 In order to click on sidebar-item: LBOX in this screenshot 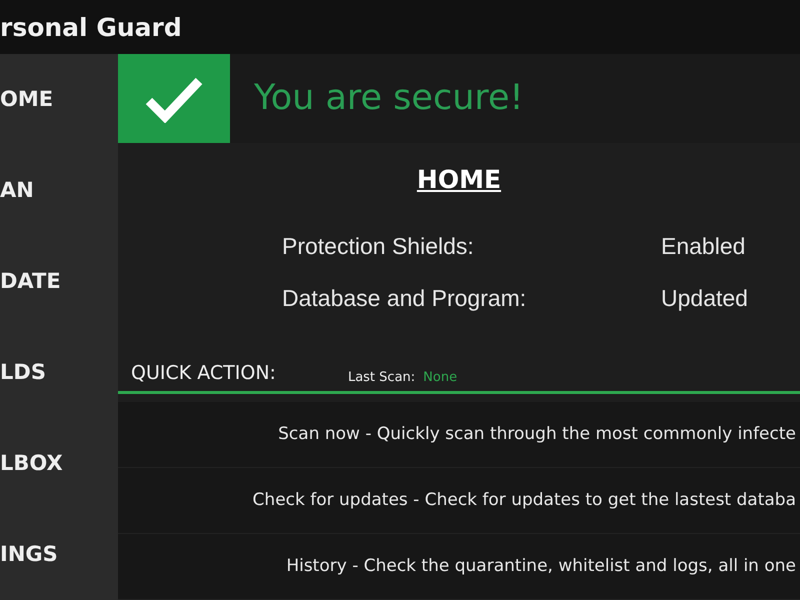, I will do `click(59, 463)`.